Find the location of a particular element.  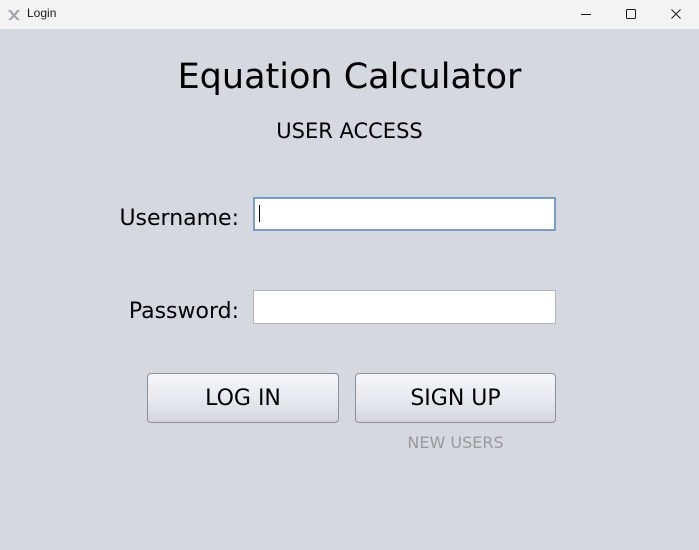

window-title: Login is located at coordinates (42, 13).